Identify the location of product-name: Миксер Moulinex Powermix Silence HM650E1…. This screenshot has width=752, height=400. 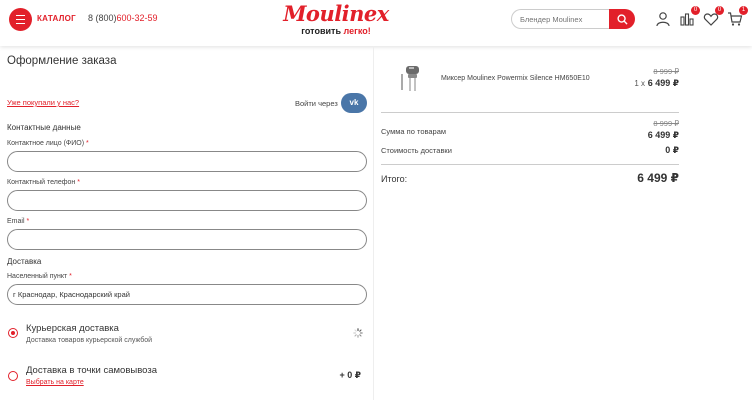
(515, 78).